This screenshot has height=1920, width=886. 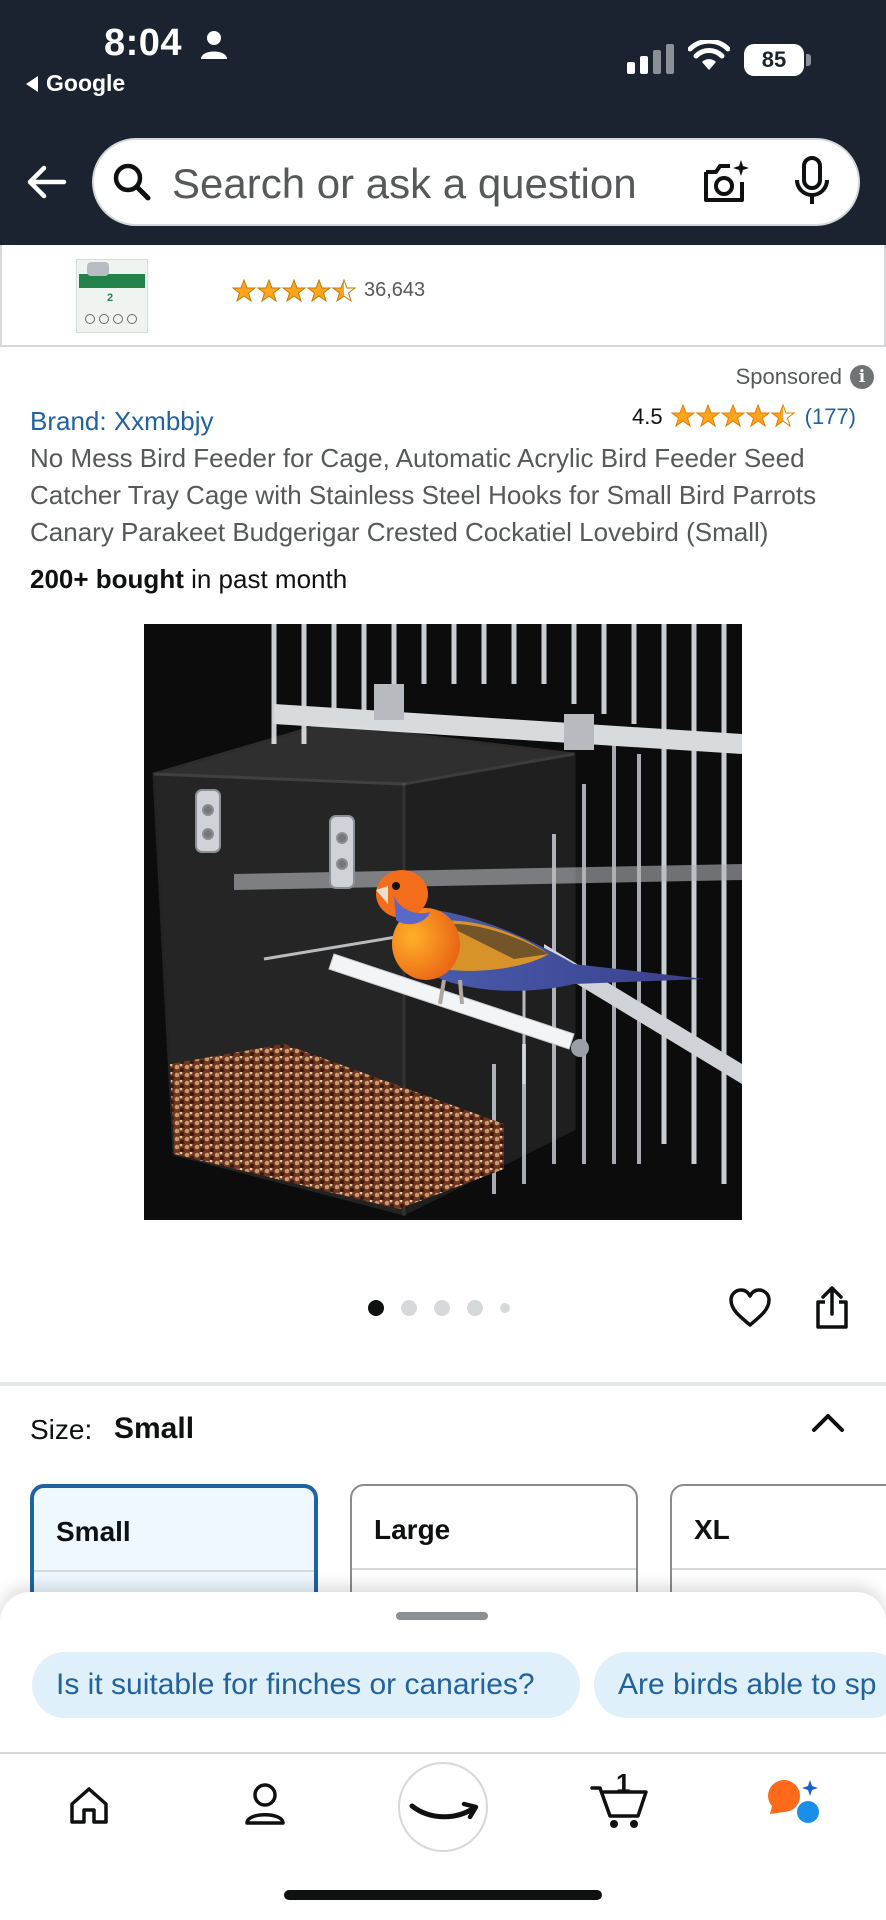 I want to click on sponsored-label: Sponsored i, so click(x=805, y=377).